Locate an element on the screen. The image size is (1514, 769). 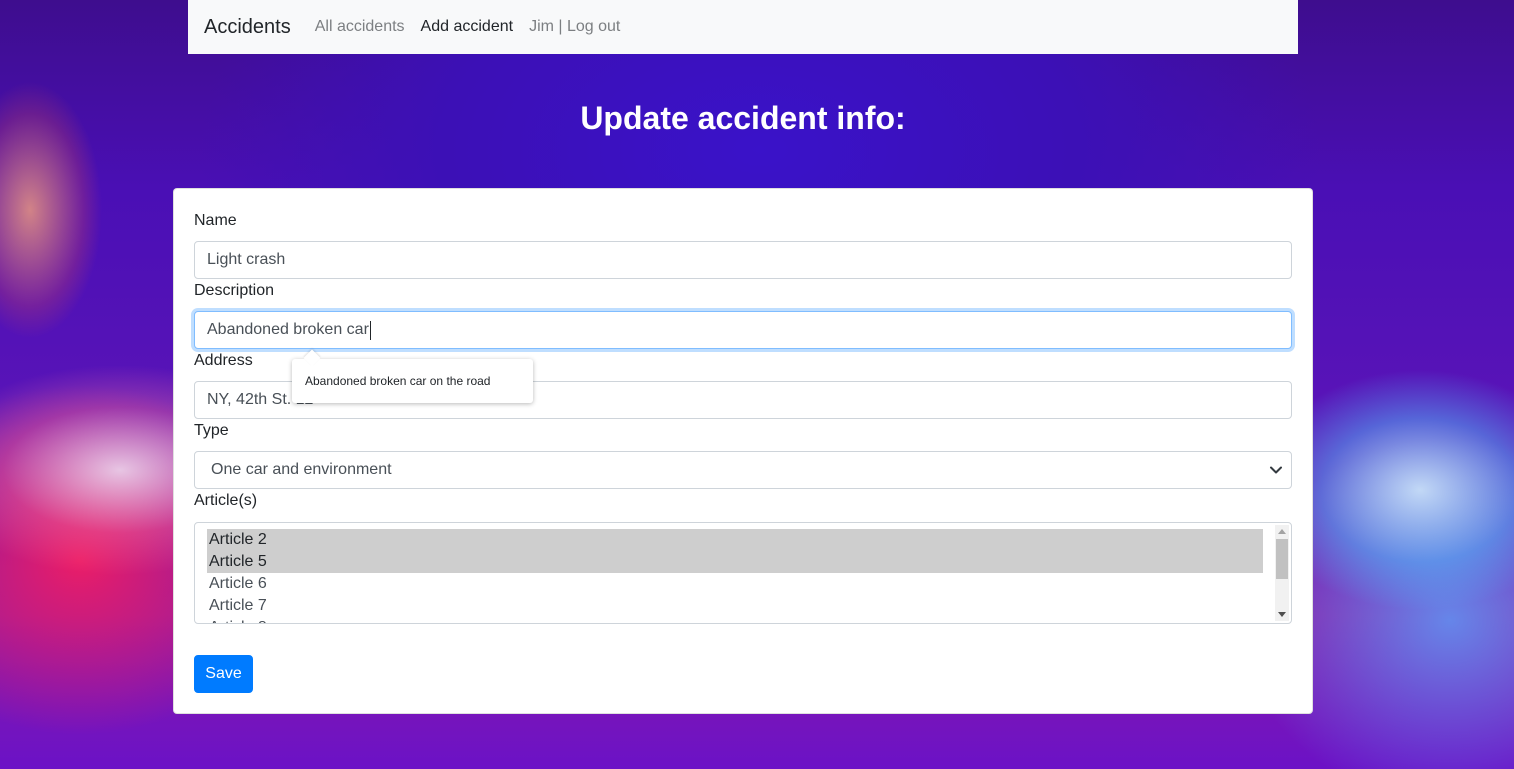
navbar-brand: Accidents is located at coordinates (247, 27).